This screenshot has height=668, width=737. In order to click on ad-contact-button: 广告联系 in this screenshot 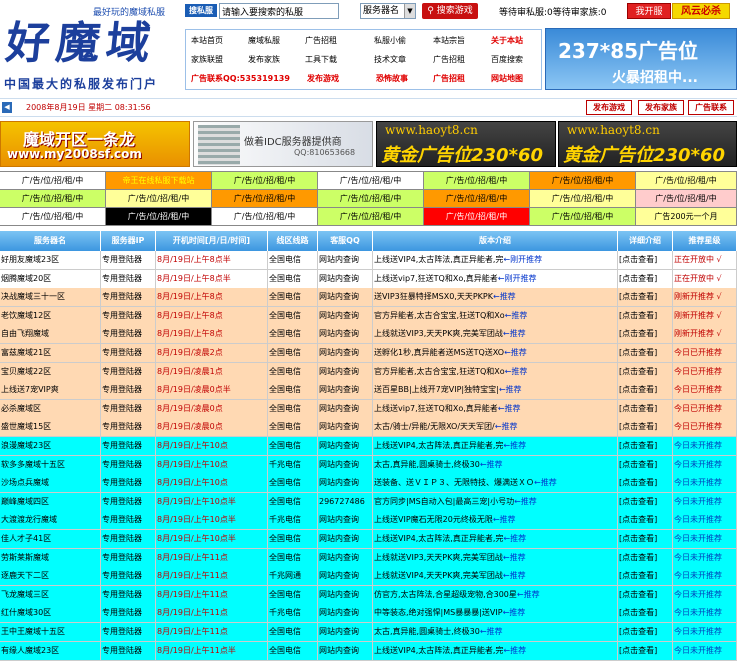, I will do `click(711, 107)`.